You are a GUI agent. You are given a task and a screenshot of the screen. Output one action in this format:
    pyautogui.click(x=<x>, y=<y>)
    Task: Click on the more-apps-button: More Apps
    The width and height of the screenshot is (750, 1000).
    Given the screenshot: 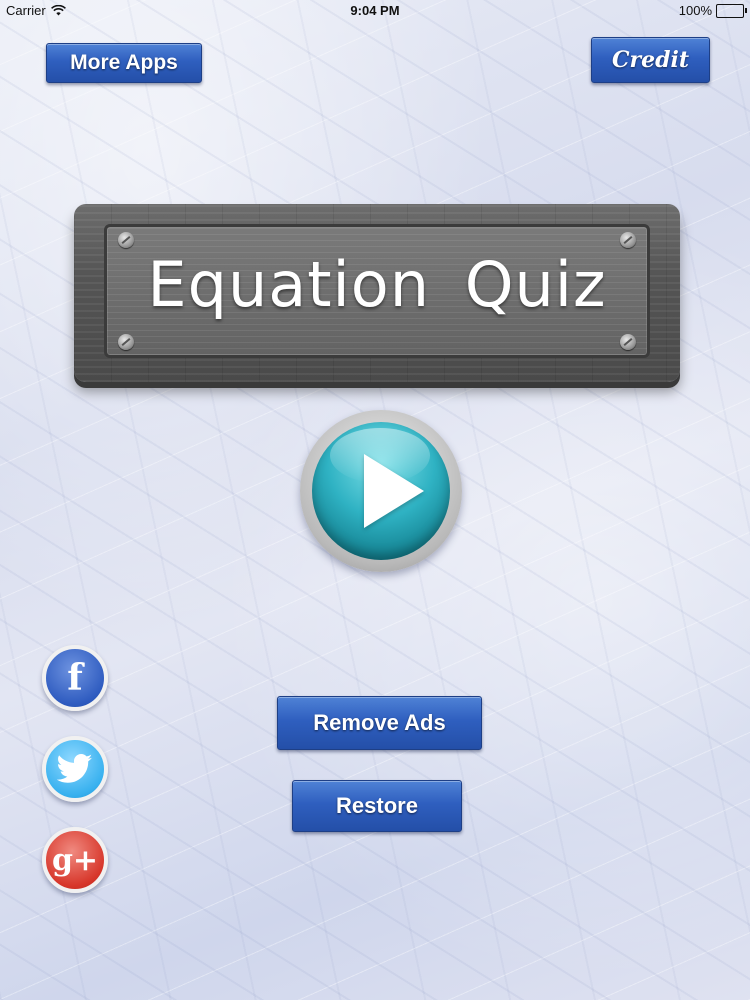 What is the action you would take?
    pyautogui.click(x=124, y=63)
    